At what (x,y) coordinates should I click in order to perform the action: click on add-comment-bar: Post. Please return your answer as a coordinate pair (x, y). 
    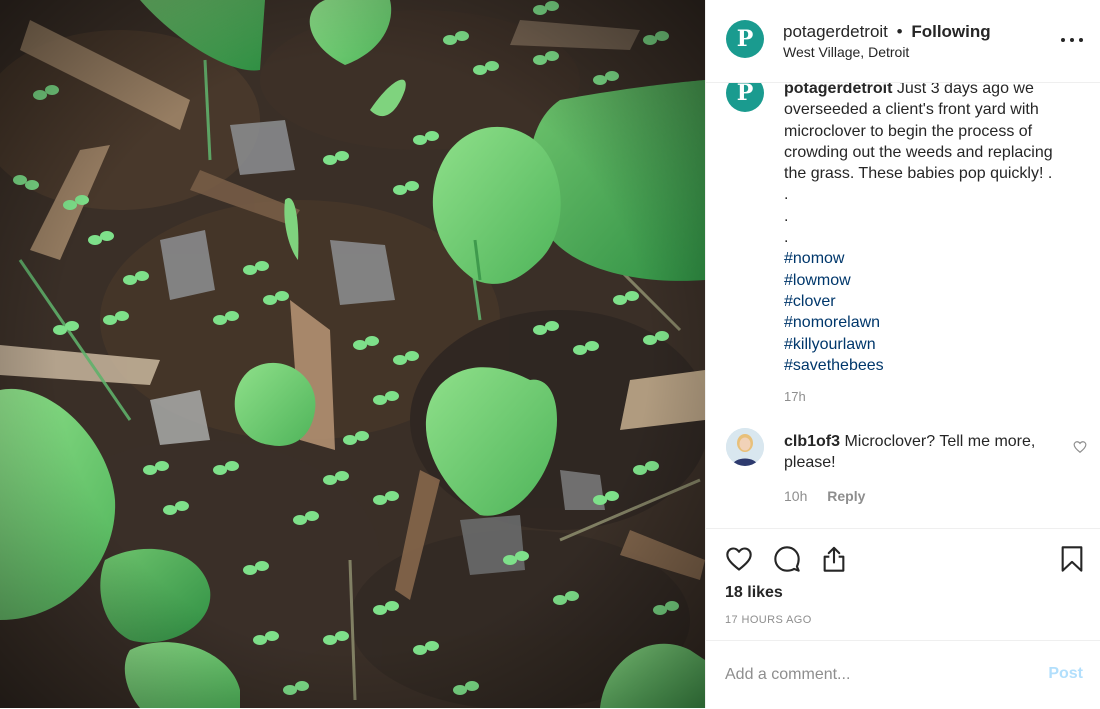
    Looking at the image, I should click on (903, 674).